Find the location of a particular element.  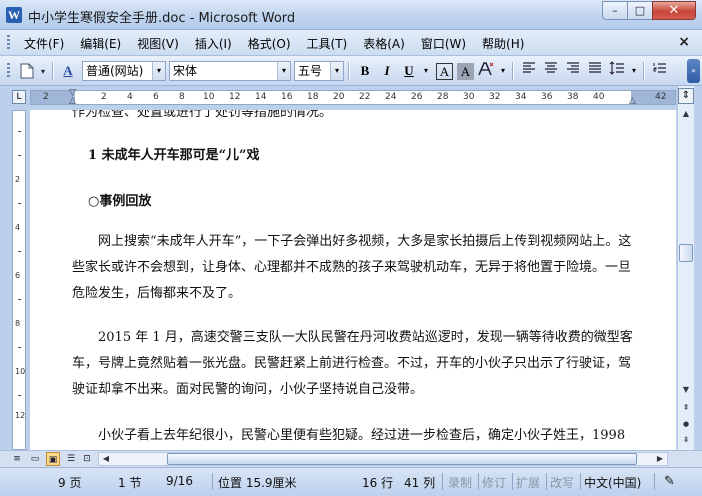

numbered-list-icon is located at coordinates (660, 71).